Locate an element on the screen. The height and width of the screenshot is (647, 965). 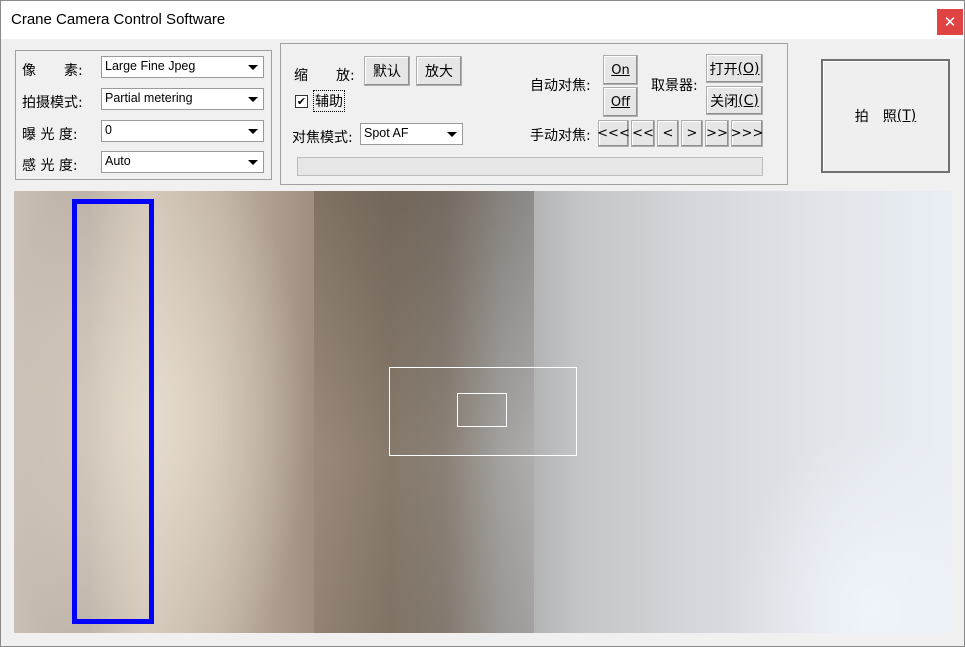
exposure-value: 0 is located at coordinates (108, 130).